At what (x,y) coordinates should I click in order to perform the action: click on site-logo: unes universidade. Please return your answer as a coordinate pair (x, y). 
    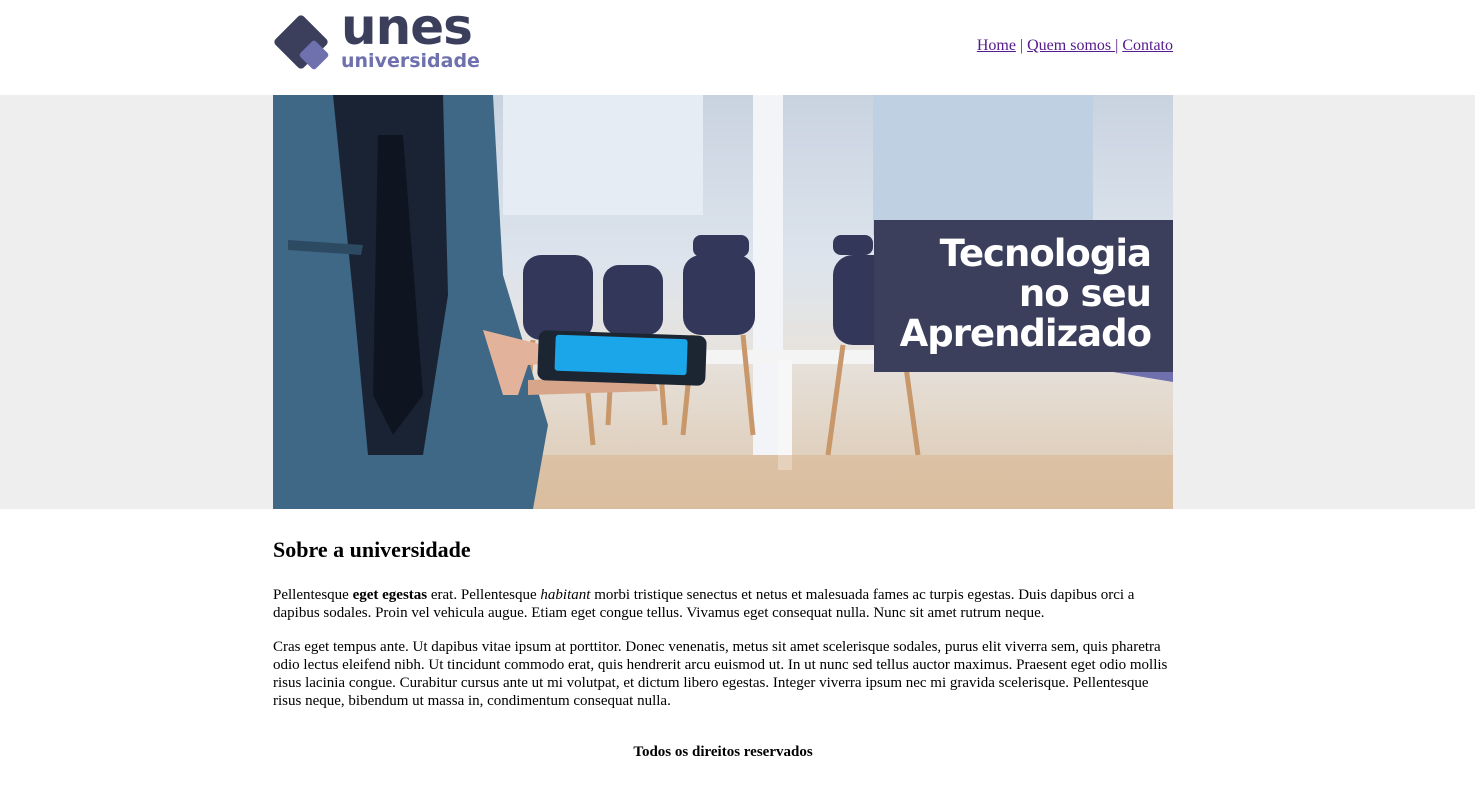
    Looking at the image, I should click on (380, 39).